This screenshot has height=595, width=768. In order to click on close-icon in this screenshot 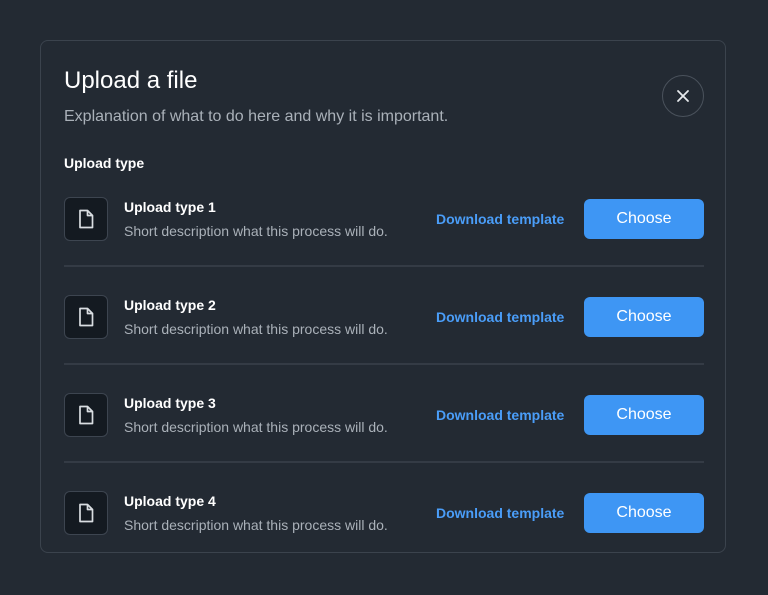, I will do `click(683, 96)`.